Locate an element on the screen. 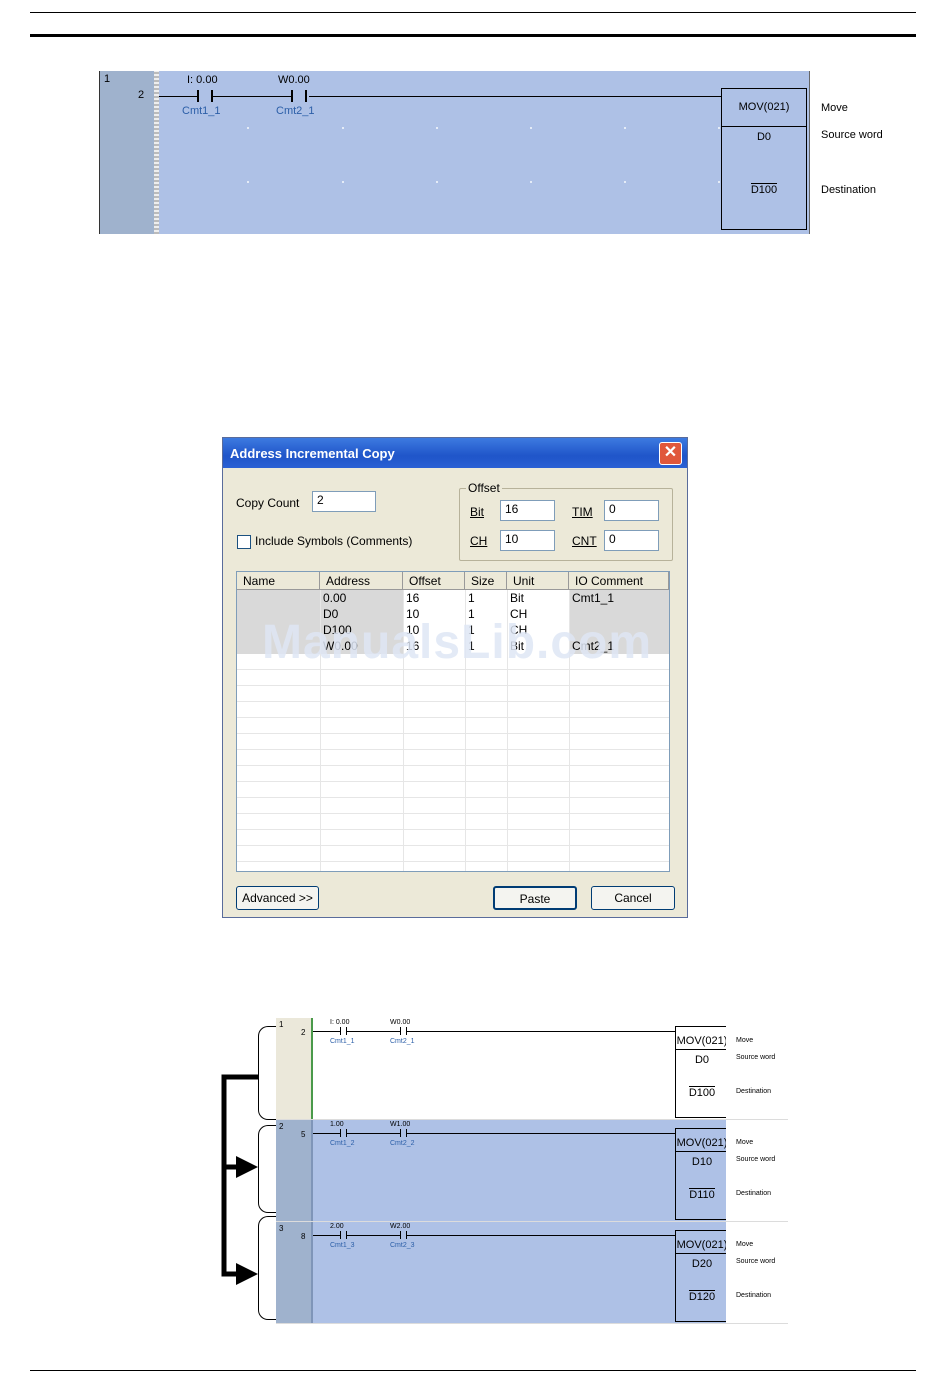  dialog-title-bar: Address Incremental Copy ✕ is located at coordinates (455, 453).